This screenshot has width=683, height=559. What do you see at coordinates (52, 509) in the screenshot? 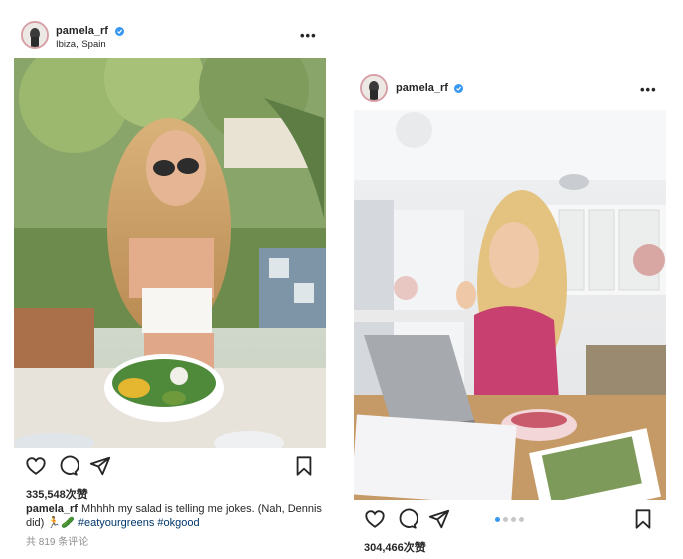
I see `caption-username: pamela_rf` at bounding box center [52, 509].